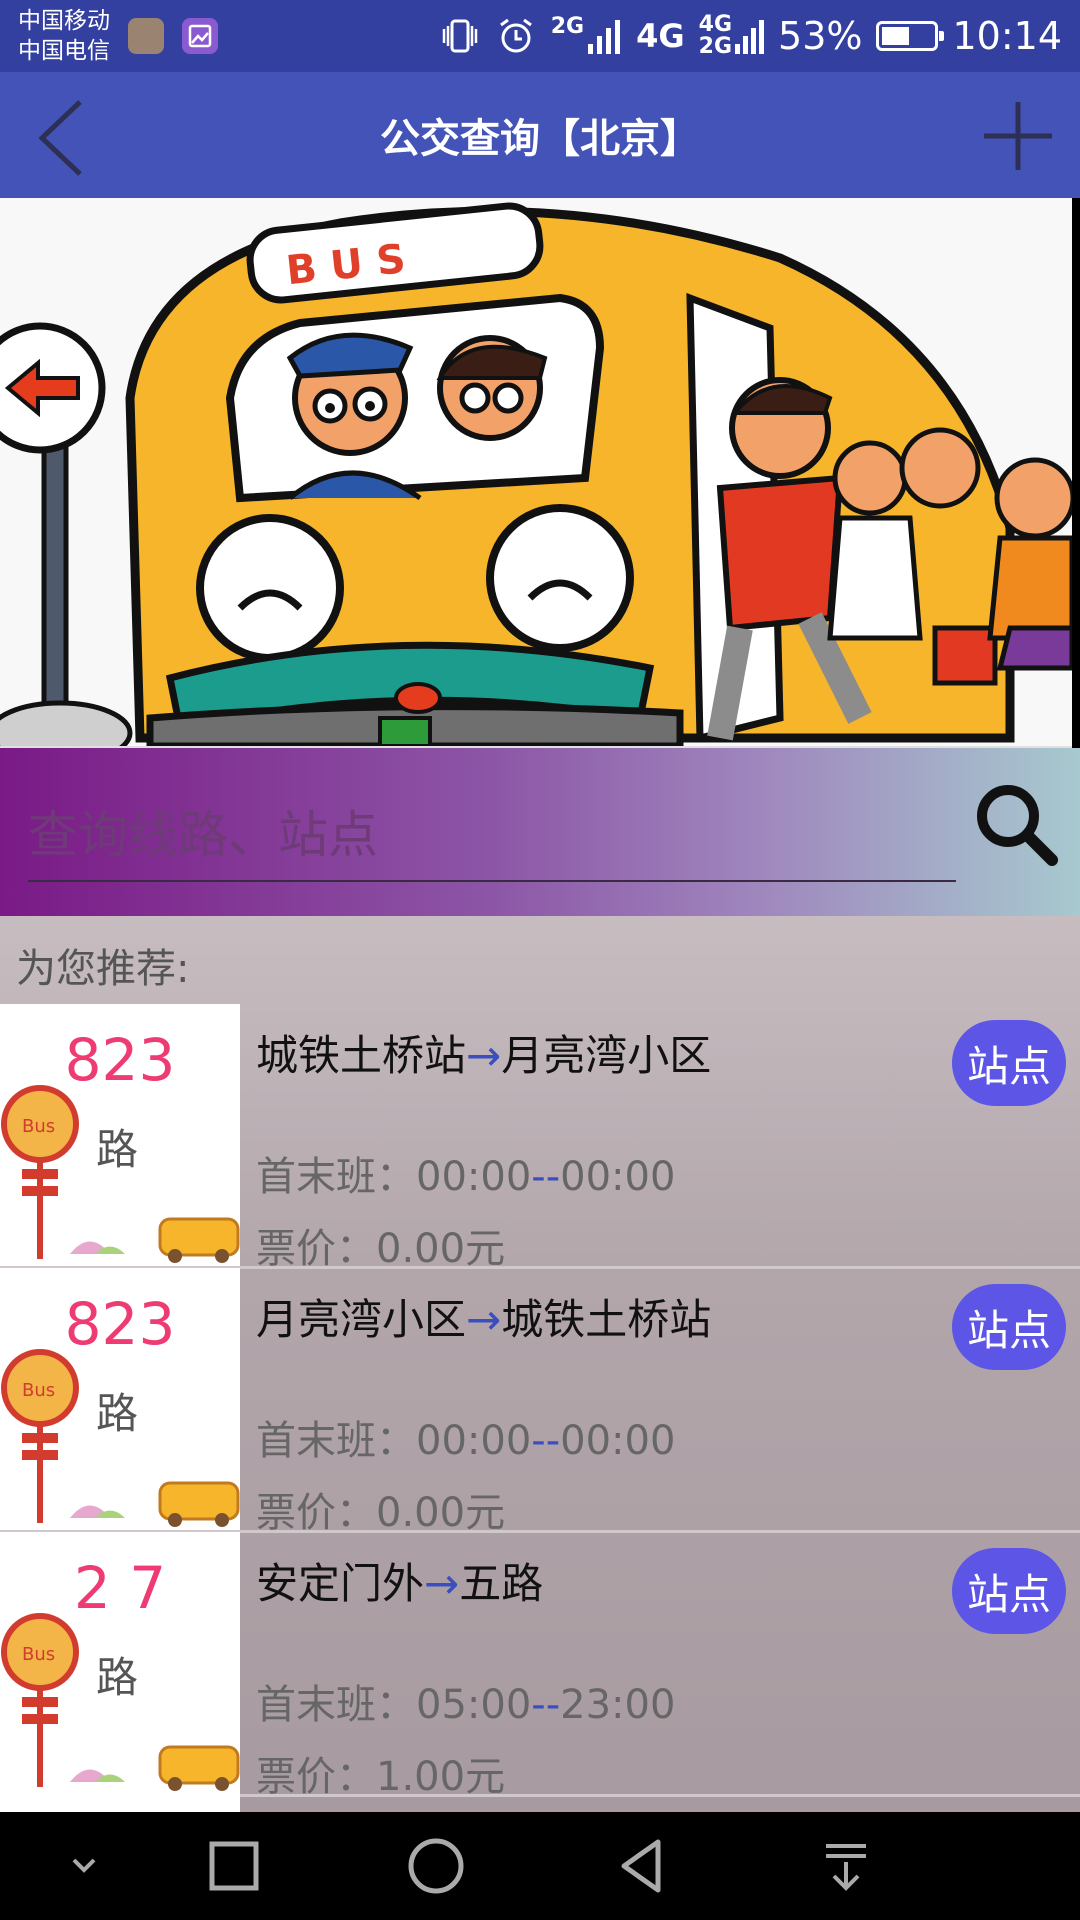 The width and height of the screenshot is (1080, 1920). I want to click on status-bar: 中国移动 中国电信 2G 4G 4G 2G 53% 10:14, so click(540, 36).